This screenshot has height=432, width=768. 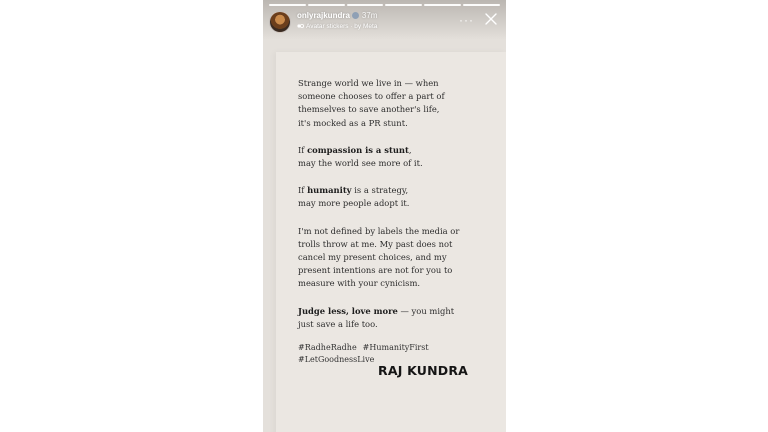 I want to click on time-ago: 37m, so click(x=369, y=15).